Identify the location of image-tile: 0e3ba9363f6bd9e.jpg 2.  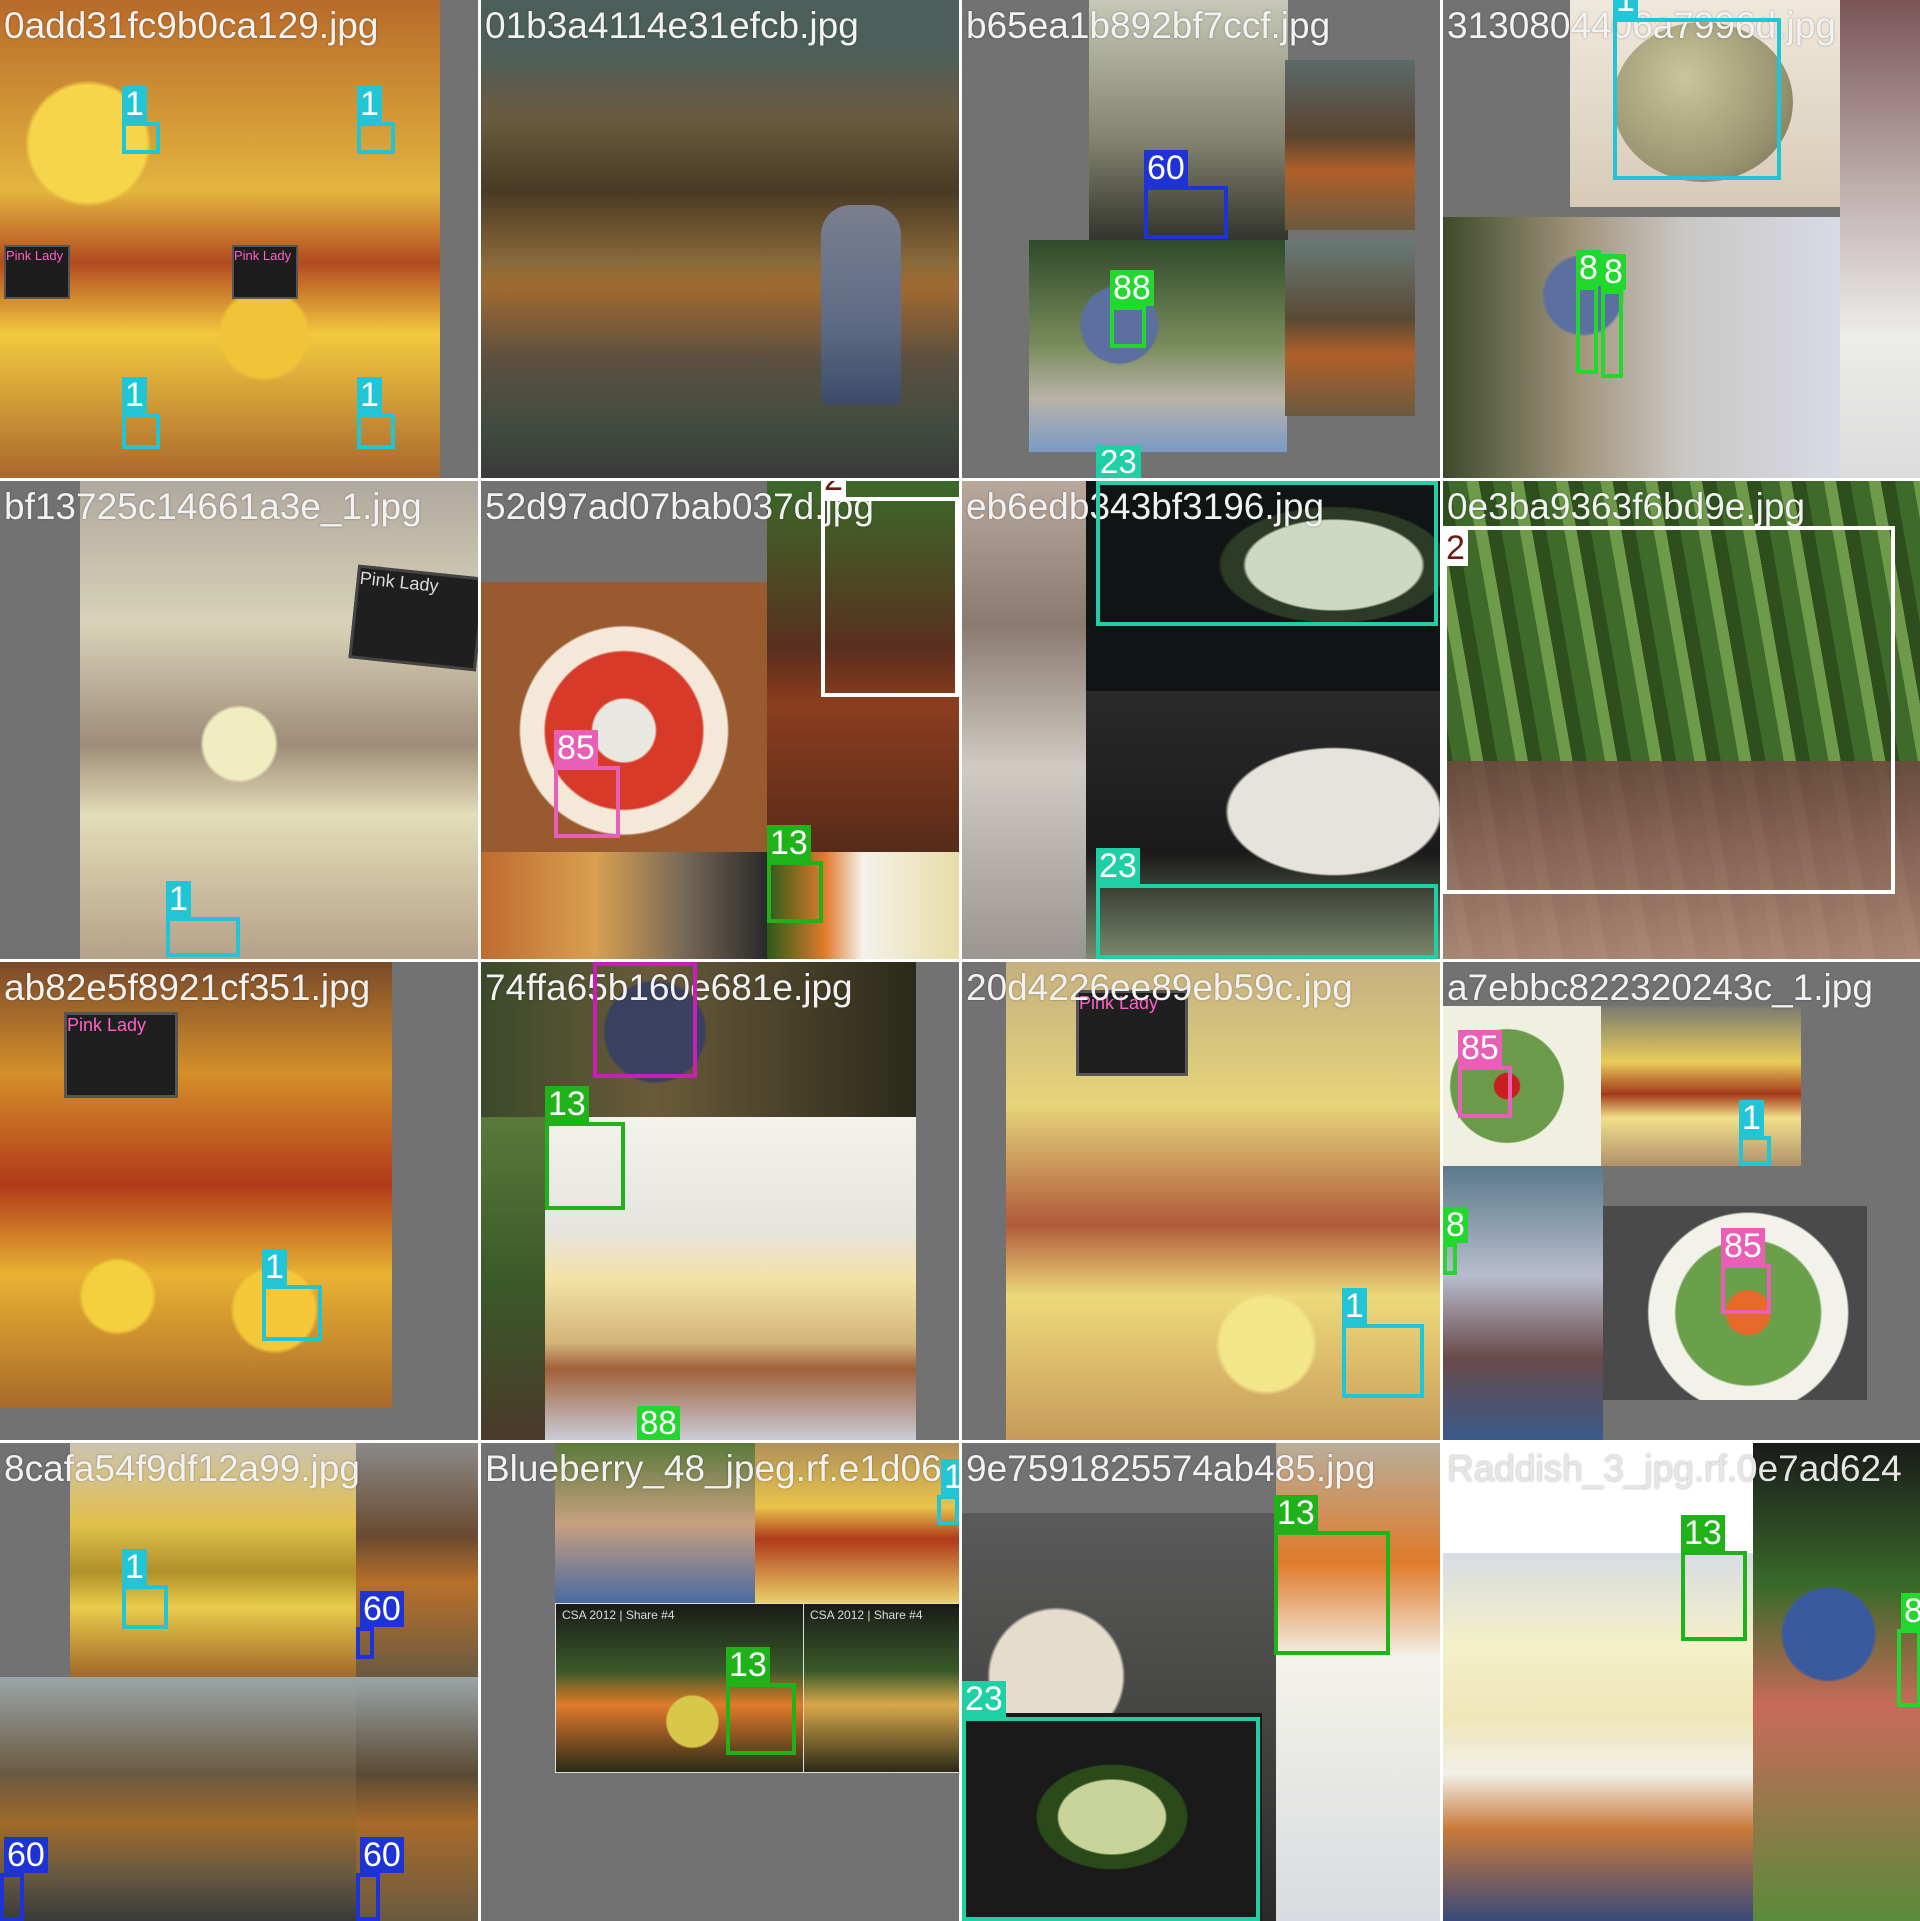
(1681, 720).